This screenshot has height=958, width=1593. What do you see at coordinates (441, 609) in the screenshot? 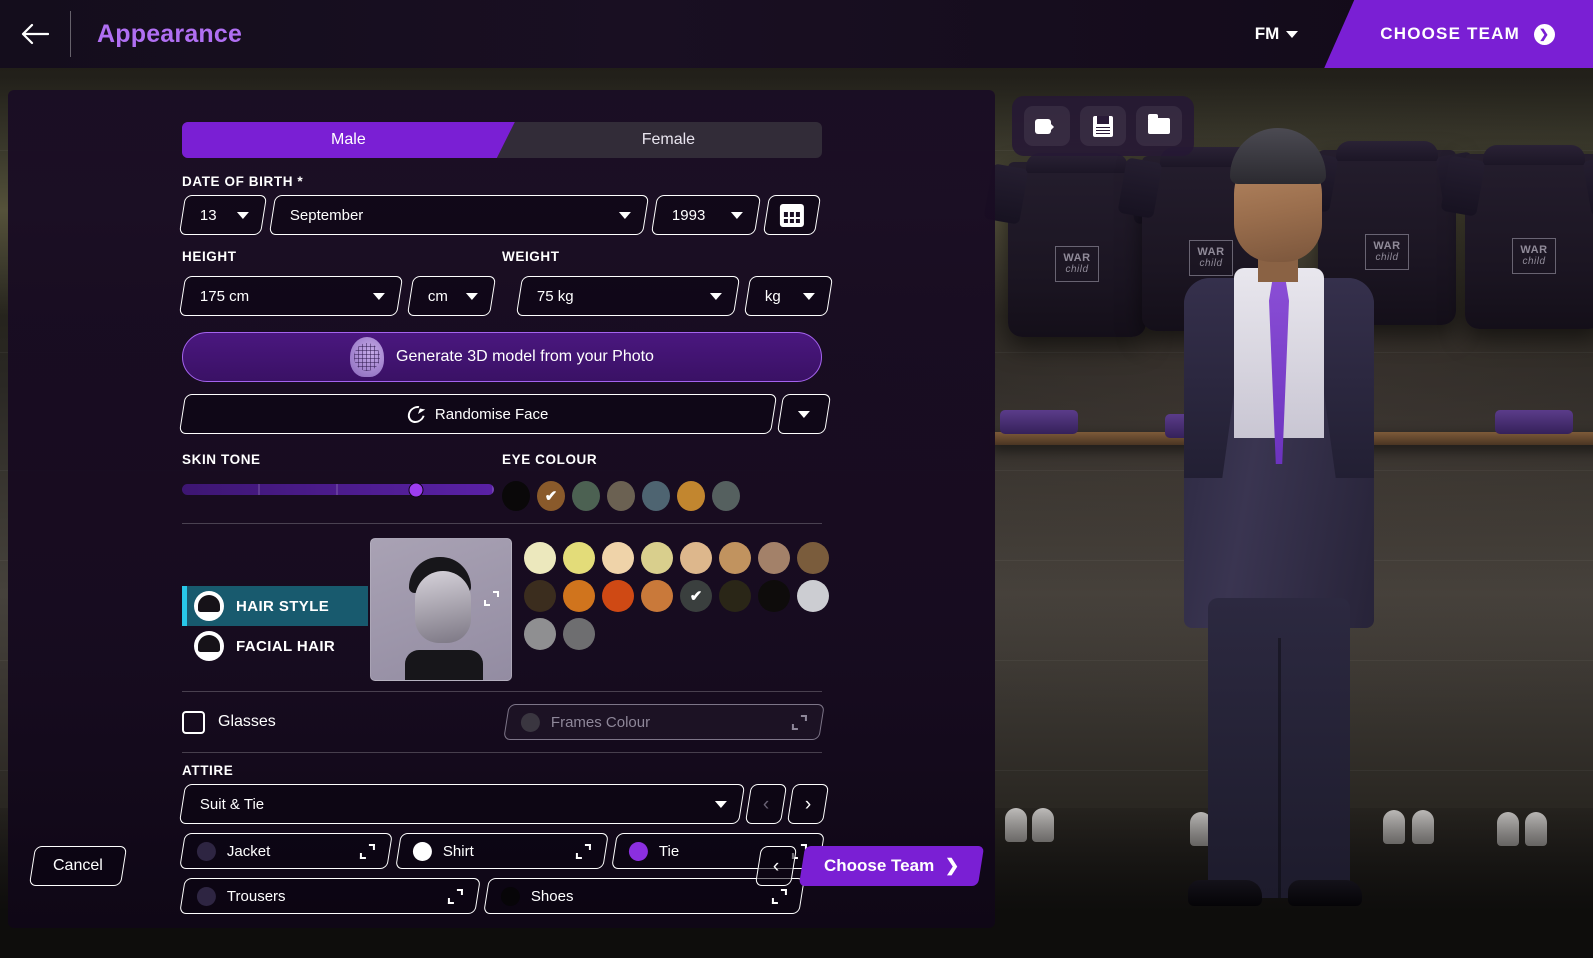
I see `face-preview-thumbnail` at bounding box center [441, 609].